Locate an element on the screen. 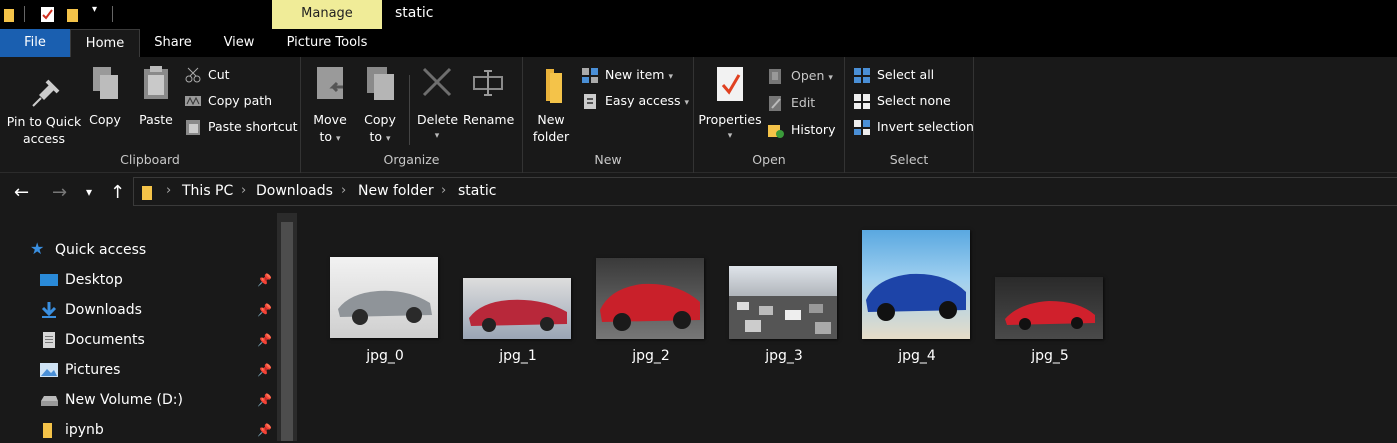 Image resolution: width=1397 pixels, height=443 pixels. nav-item-label: Desktop is located at coordinates (94, 280).